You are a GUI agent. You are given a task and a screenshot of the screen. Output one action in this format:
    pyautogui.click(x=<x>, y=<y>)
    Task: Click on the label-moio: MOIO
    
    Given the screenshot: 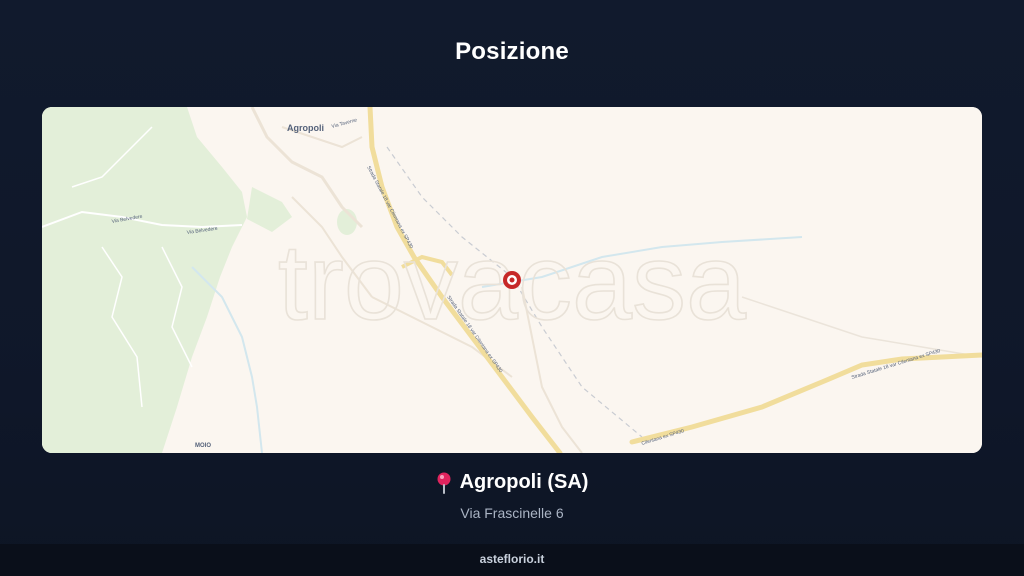 What is the action you would take?
    pyautogui.click(x=203, y=446)
    